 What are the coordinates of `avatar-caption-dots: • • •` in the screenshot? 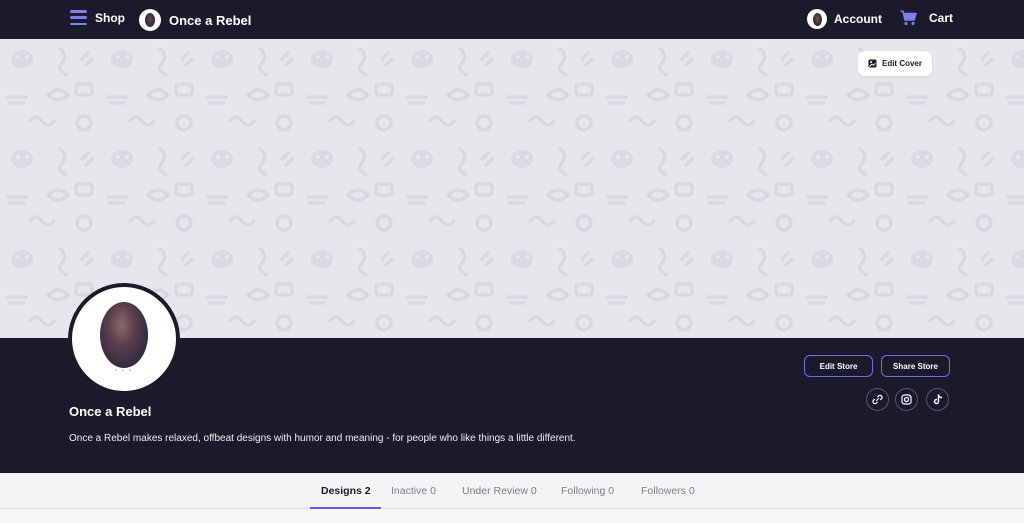 It's located at (124, 371).